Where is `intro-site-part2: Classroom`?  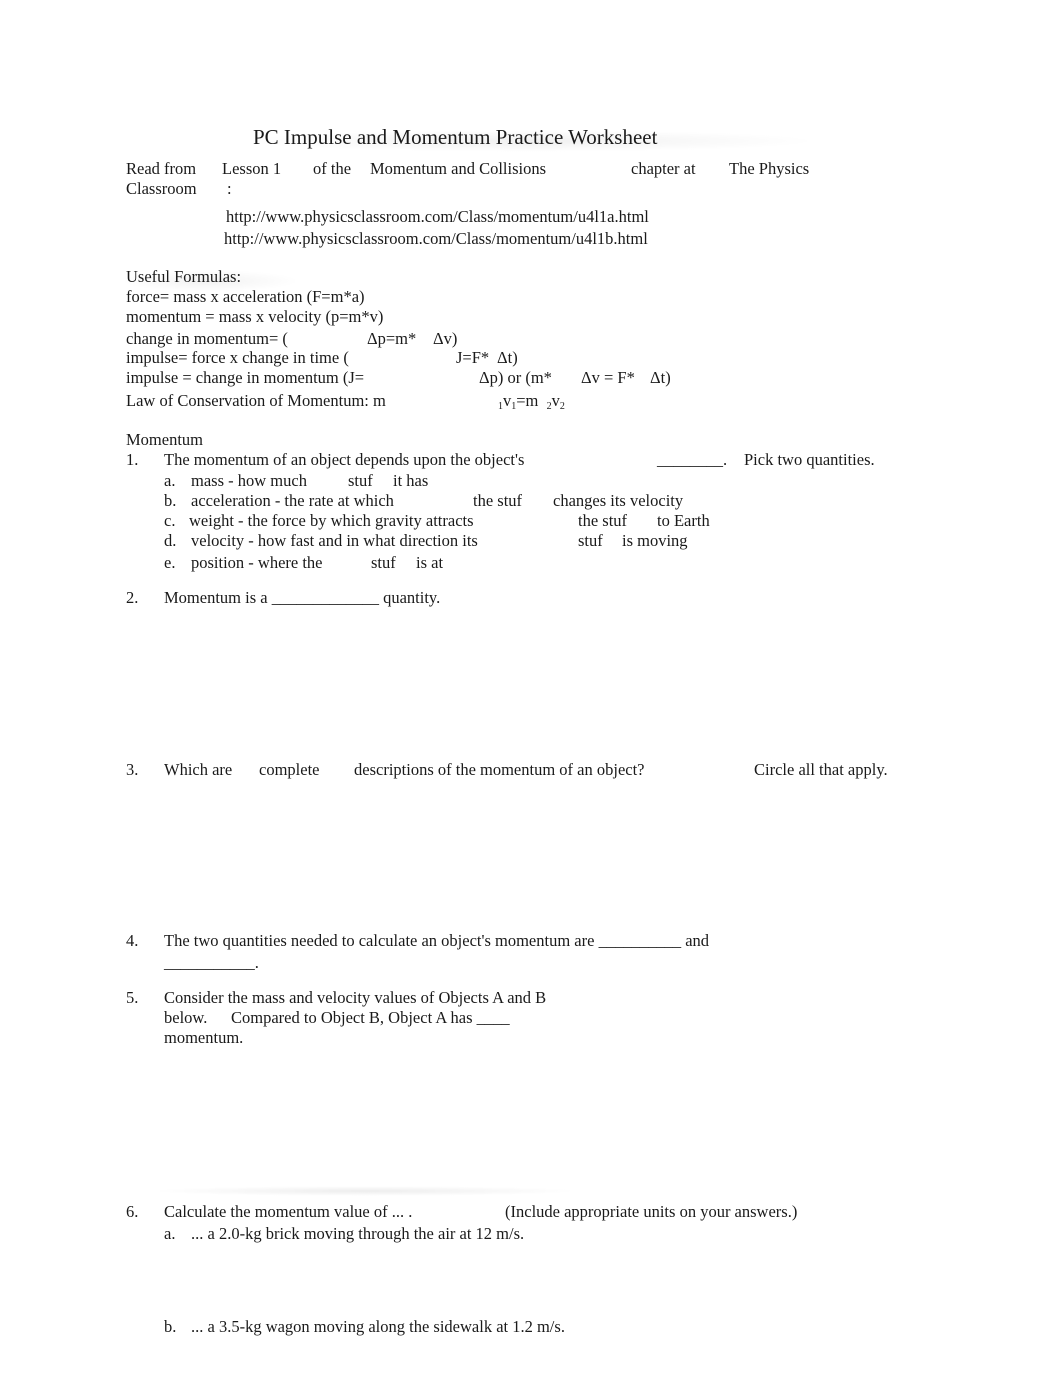 intro-site-part2: Classroom is located at coordinates (161, 188).